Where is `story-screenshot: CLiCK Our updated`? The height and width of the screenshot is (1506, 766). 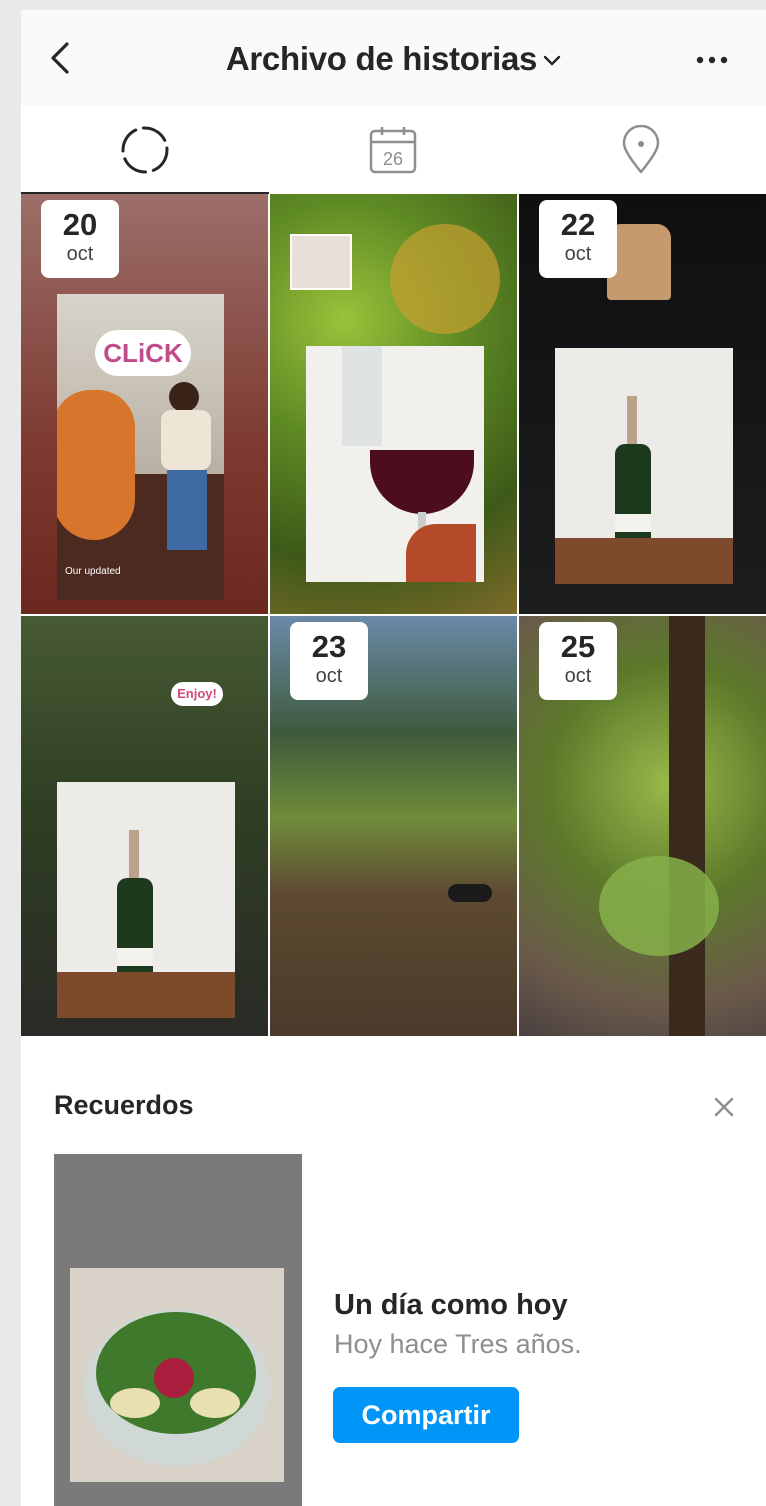
story-screenshot: CLiCK Our updated is located at coordinates (140, 447).